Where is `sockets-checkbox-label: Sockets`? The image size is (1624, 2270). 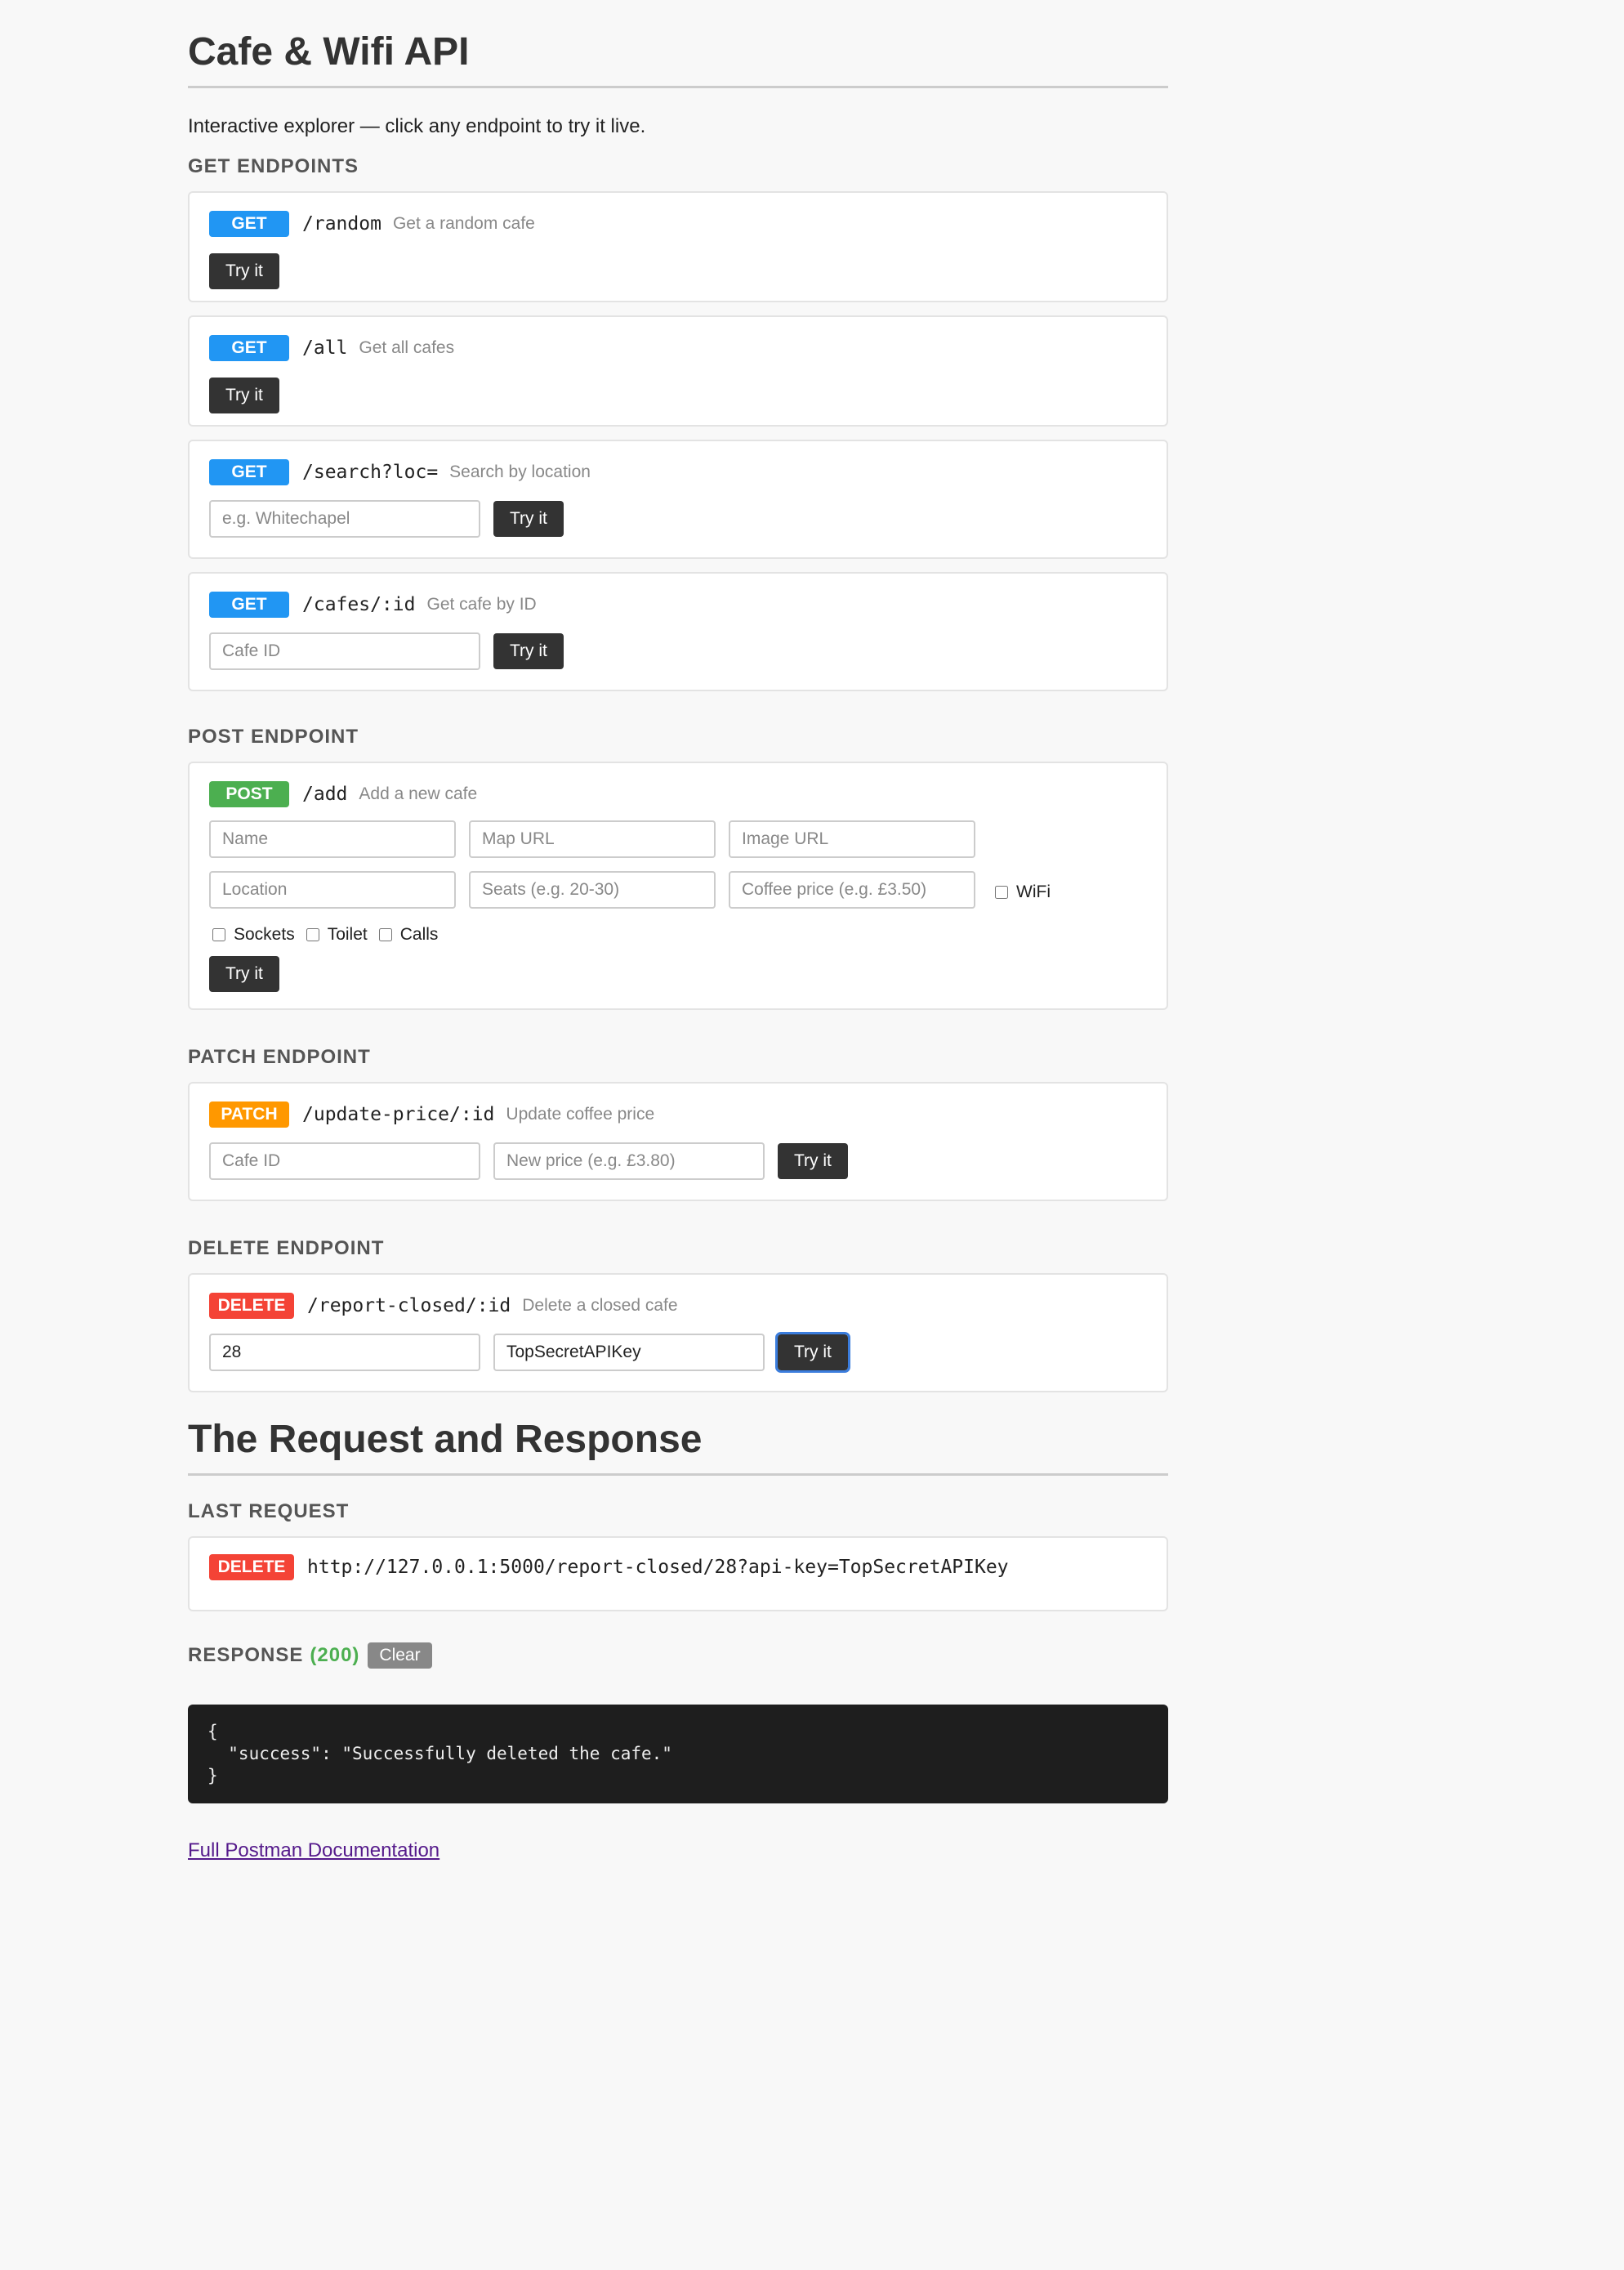 sockets-checkbox-label: Sockets is located at coordinates (253, 935).